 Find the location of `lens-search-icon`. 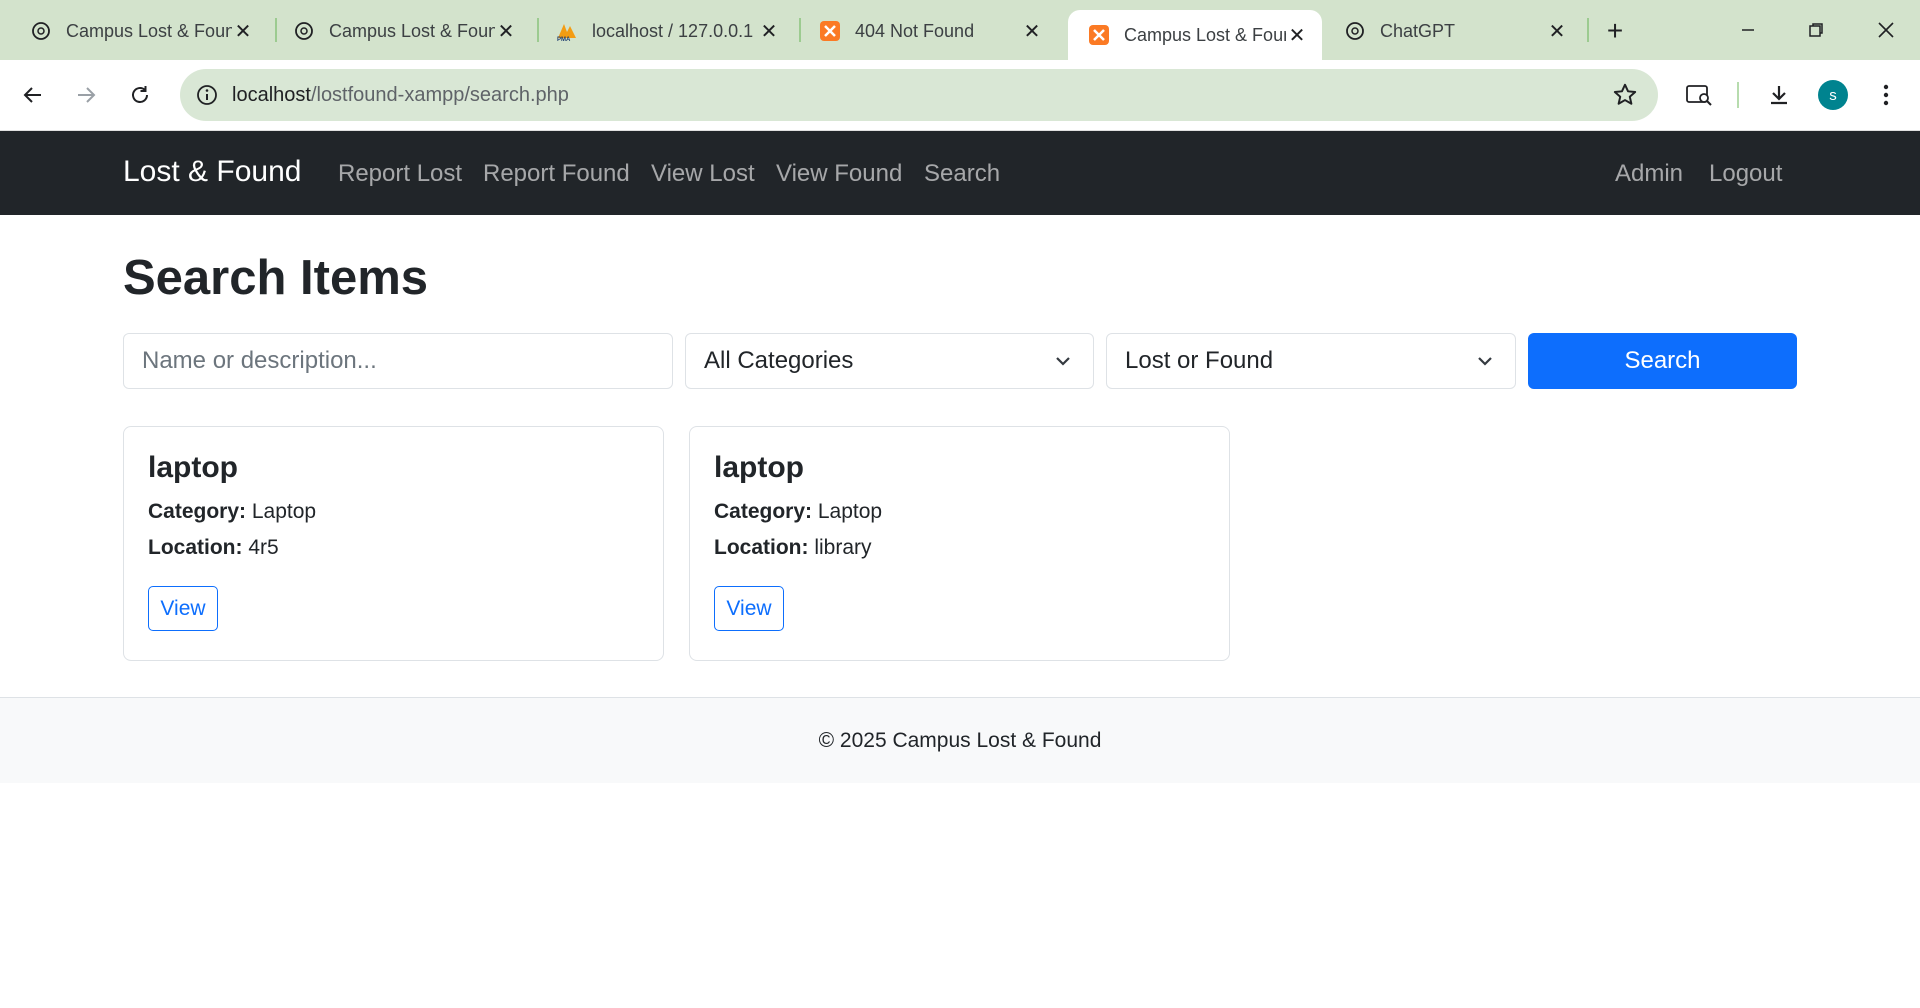

lens-search-icon is located at coordinates (1699, 95).